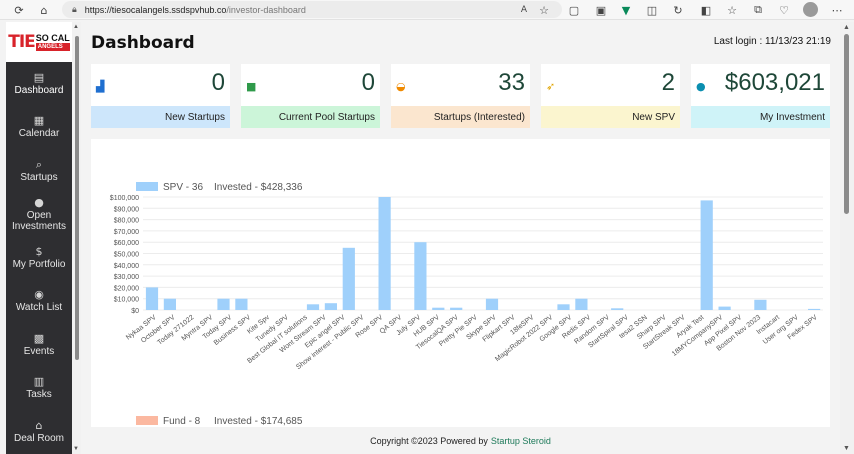 The width and height of the screenshot is (854, 454). I want to click on card-current-pool-startups: ■ 0 Current Pool Startups, so click(310, 96).